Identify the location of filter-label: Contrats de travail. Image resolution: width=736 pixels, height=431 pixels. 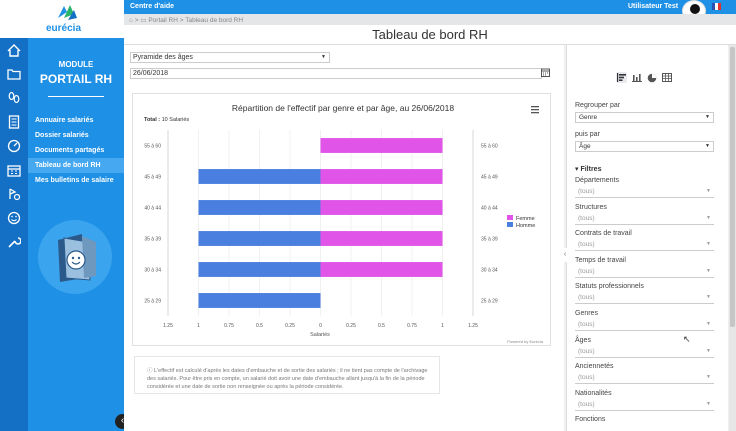
(603, 234).